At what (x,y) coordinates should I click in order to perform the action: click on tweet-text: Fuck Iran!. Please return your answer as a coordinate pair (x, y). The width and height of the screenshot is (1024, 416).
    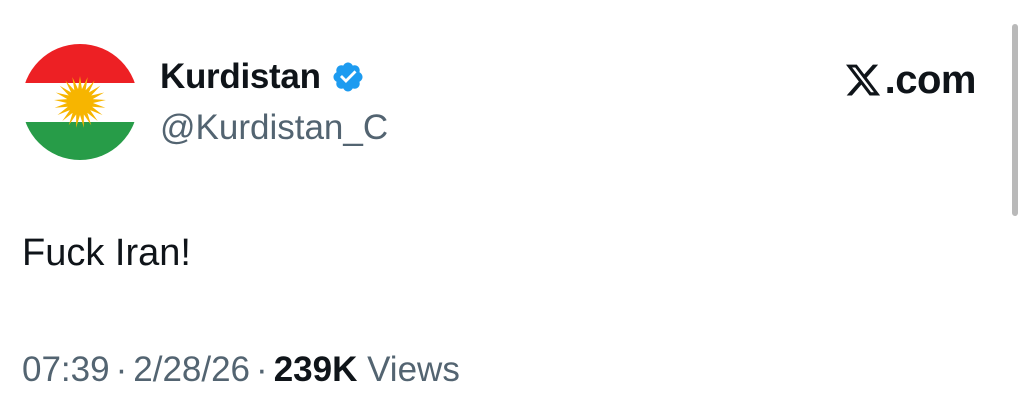
    Looking at the image, I should click on (106, 253).